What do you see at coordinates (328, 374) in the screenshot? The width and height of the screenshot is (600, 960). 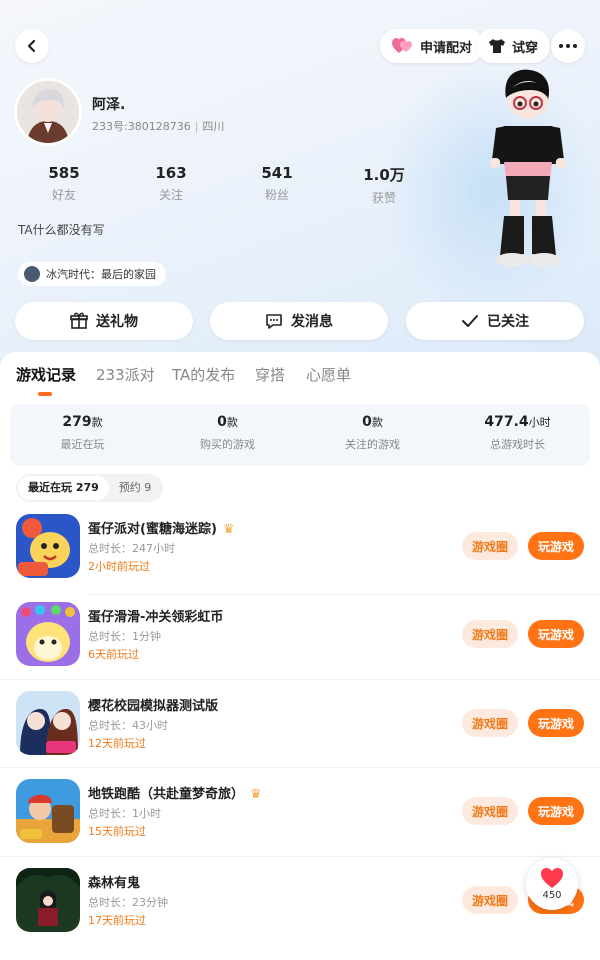 I see `tab-wishlist: 心愿单` at bounding box center [328, 374].